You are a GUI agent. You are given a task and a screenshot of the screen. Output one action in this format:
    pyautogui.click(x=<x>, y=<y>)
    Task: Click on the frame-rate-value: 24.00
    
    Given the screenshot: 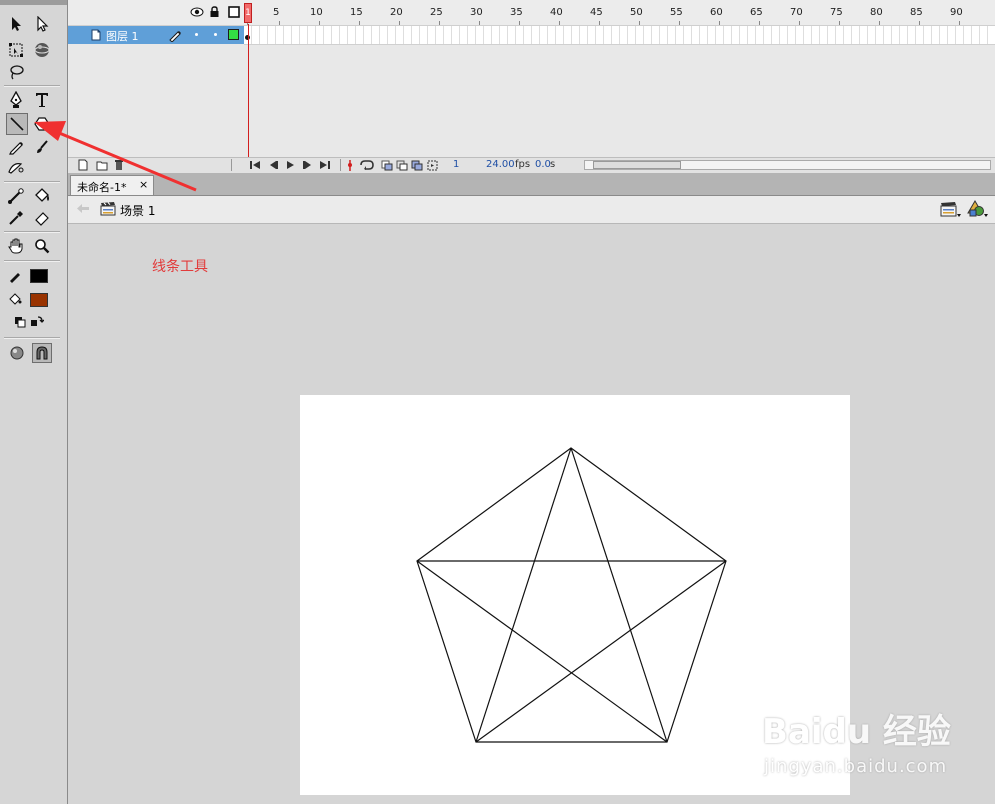 What is the action you would take?
    pyautogui.click(x=500, y=164)
    